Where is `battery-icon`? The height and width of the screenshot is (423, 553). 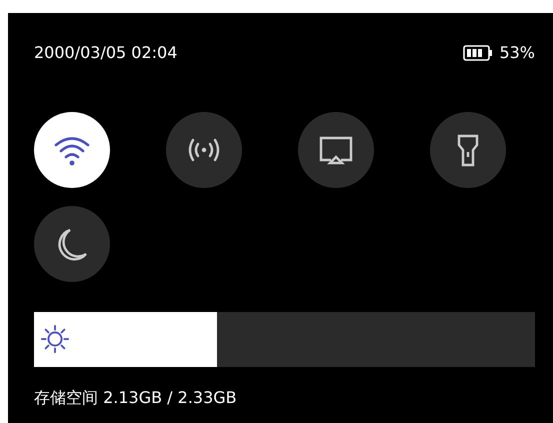 battery-icon is located at coordinates (478, 52).